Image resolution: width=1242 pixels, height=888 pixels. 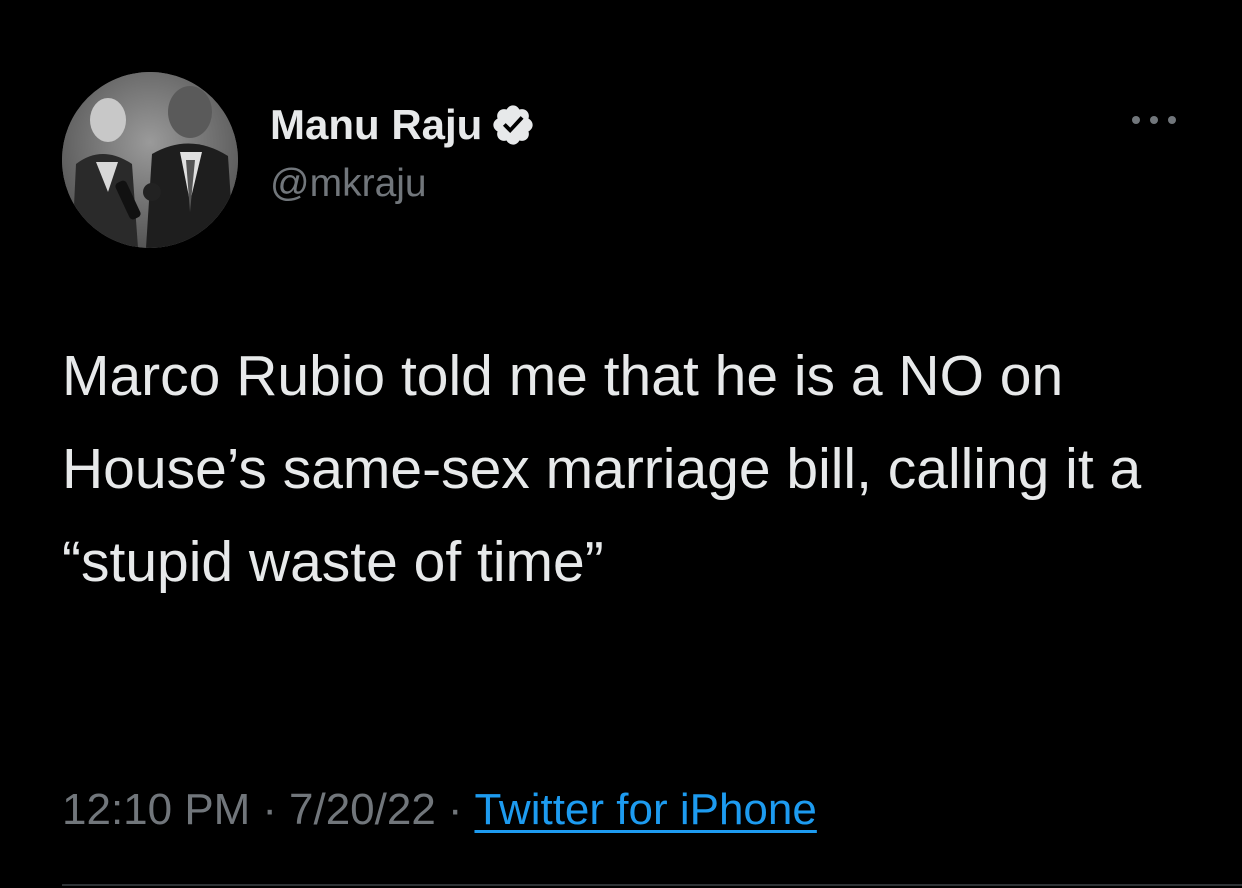 What do you see at coordinates (403, 184) in the screenshot?
I see `user-handle: @mkraju` at bounding box center [403, 184].